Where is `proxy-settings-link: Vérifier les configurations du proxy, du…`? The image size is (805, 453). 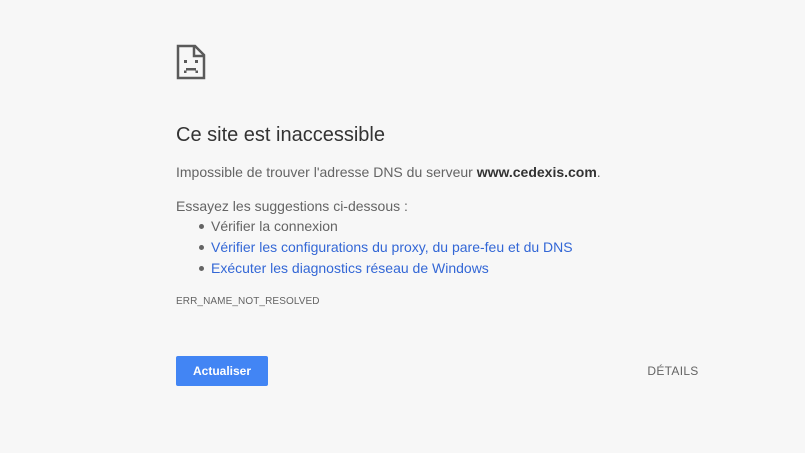 proxy-settings-link: Vérifier les configurations du proxy, du… is located at coordinates (392, 247).